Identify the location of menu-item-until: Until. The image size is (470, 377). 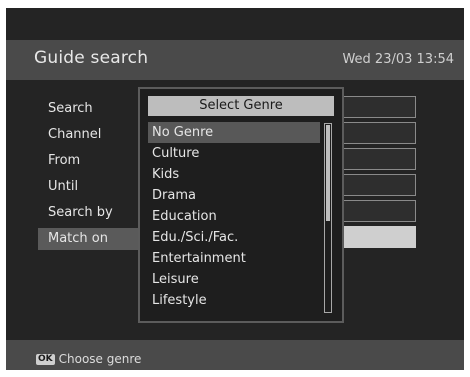
(86, 187).